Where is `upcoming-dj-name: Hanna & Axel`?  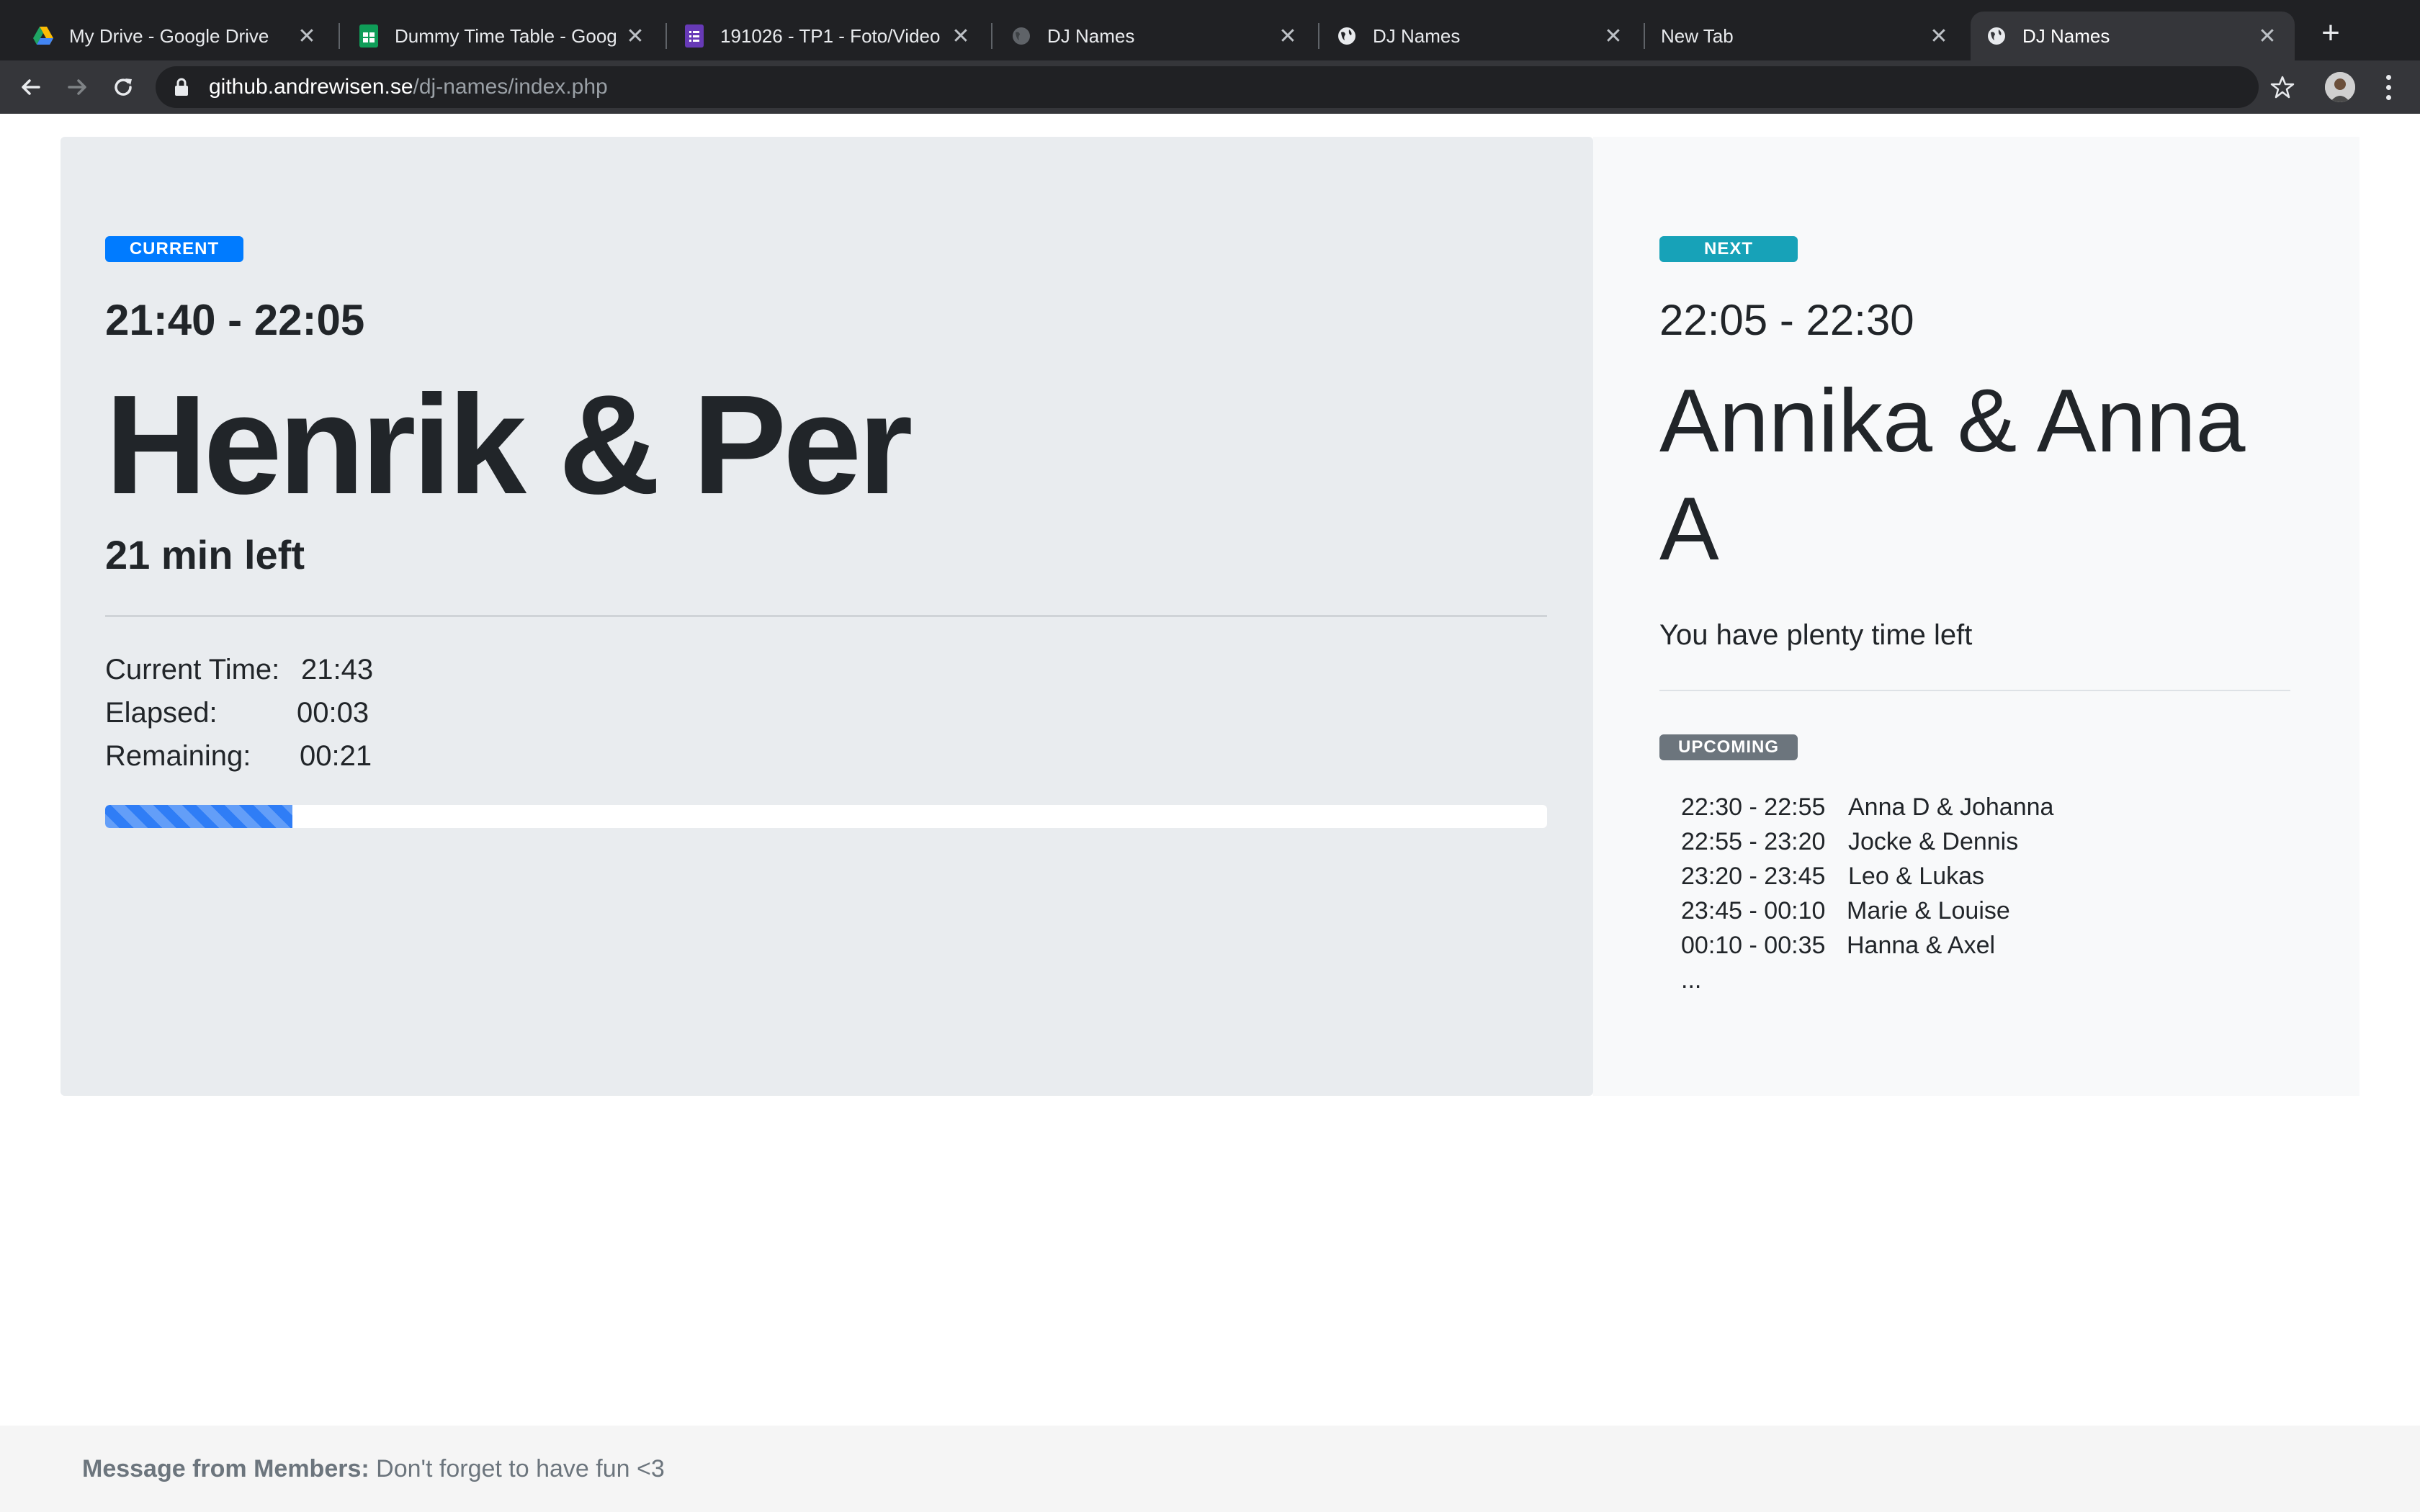
upcoming-dj-name: Hanna & Axel is located at coordinates (1922, 945).